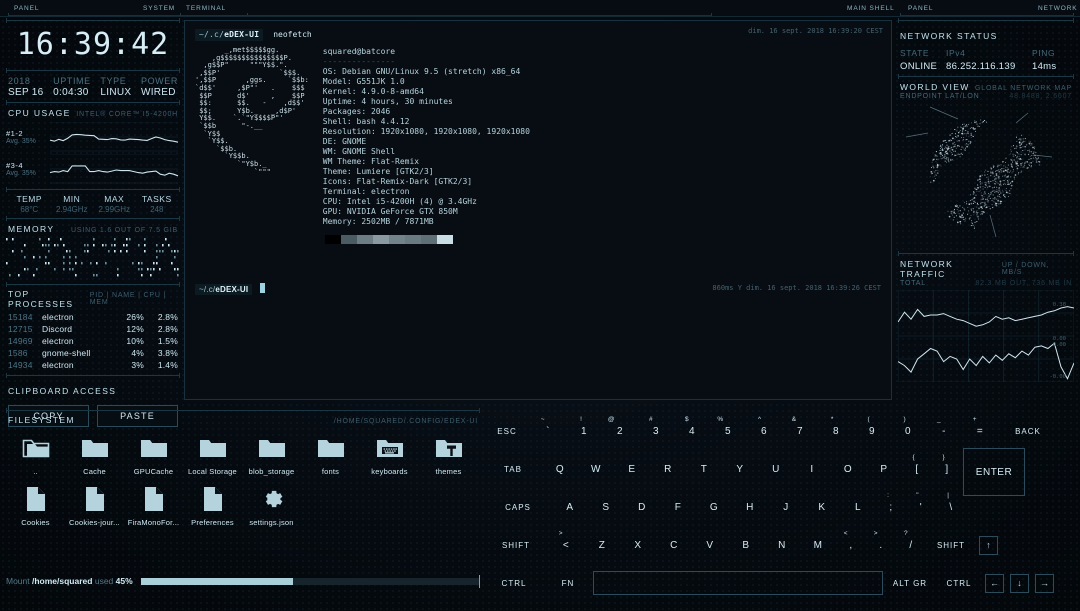  Describe the element at coordinates (980, 431) in the screenshot. I see `key--: + =` at that location.